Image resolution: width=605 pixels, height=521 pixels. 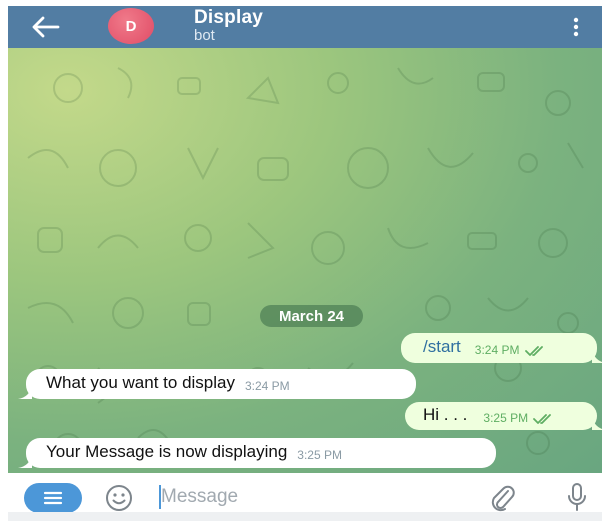 What do you see at coordinates (305, 516) in the screenshot?
I see `bottom-bar` at bounding box center [305, 516].